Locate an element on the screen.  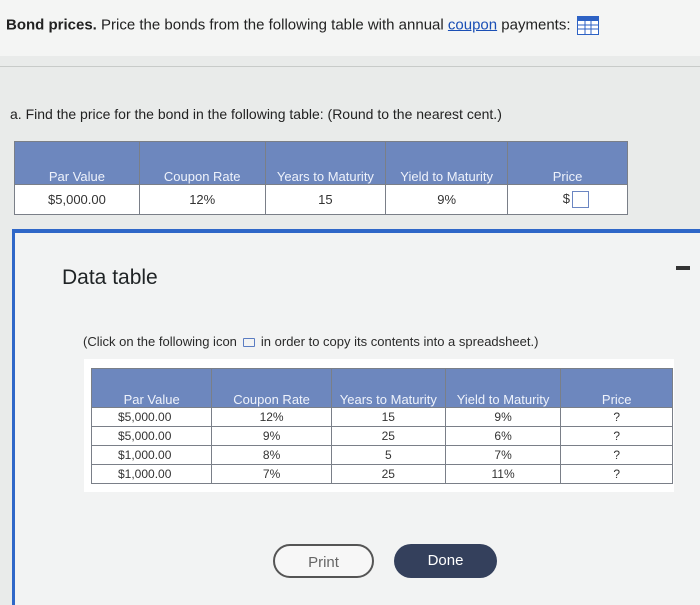
dt-cell: 15 is located at coordinates (388, 417).